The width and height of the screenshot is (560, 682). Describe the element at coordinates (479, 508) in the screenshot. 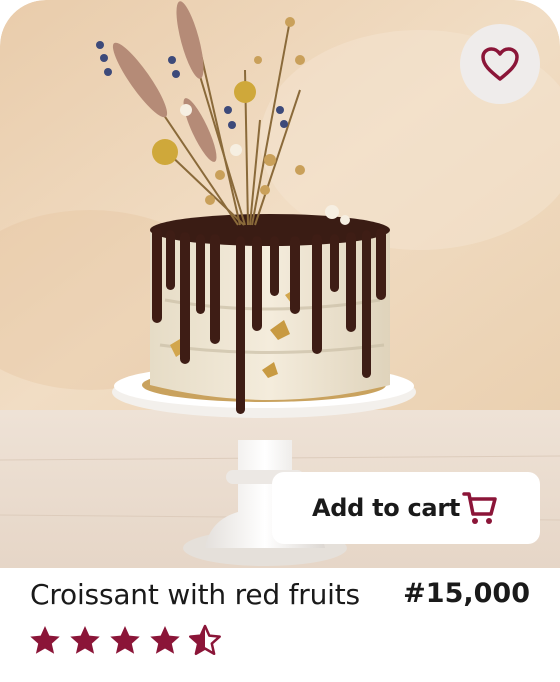

I see `cart-icon` at that location.